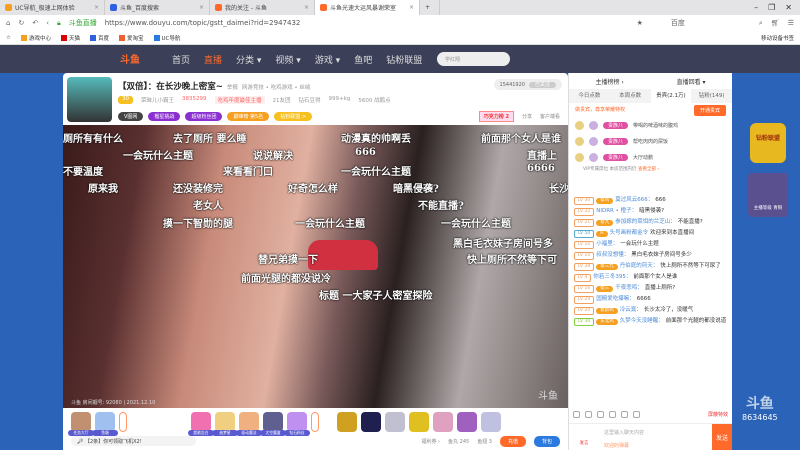  Describe the element at coordinates (105, 424) in the screenshot. I see `gift-item: 鱼塘` at that location.